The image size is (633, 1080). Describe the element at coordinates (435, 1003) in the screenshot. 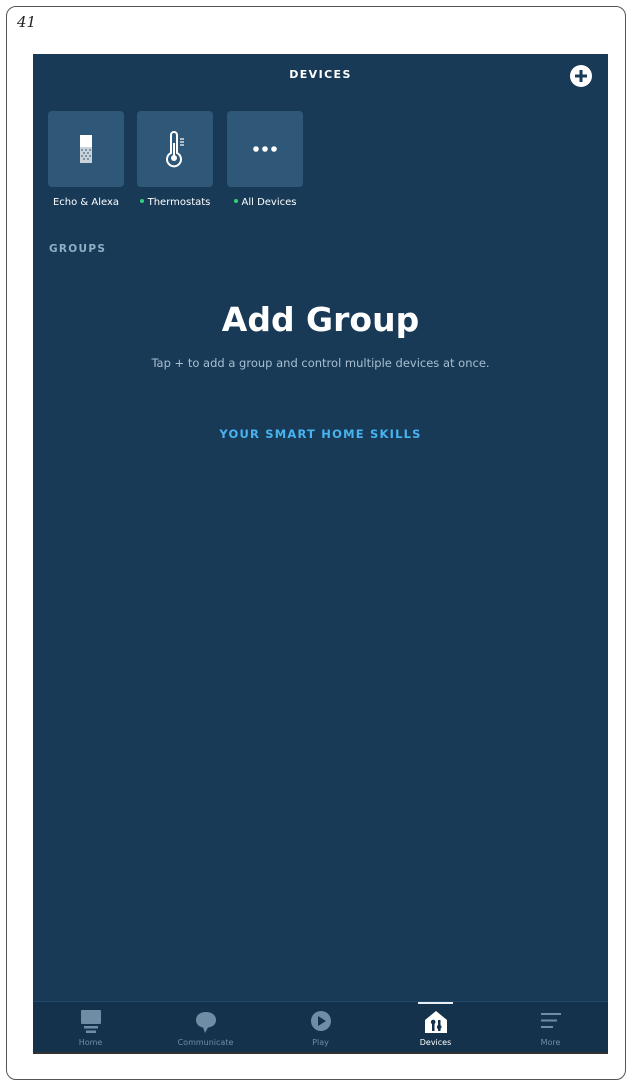

I see `active-tab-indicator` at that location.